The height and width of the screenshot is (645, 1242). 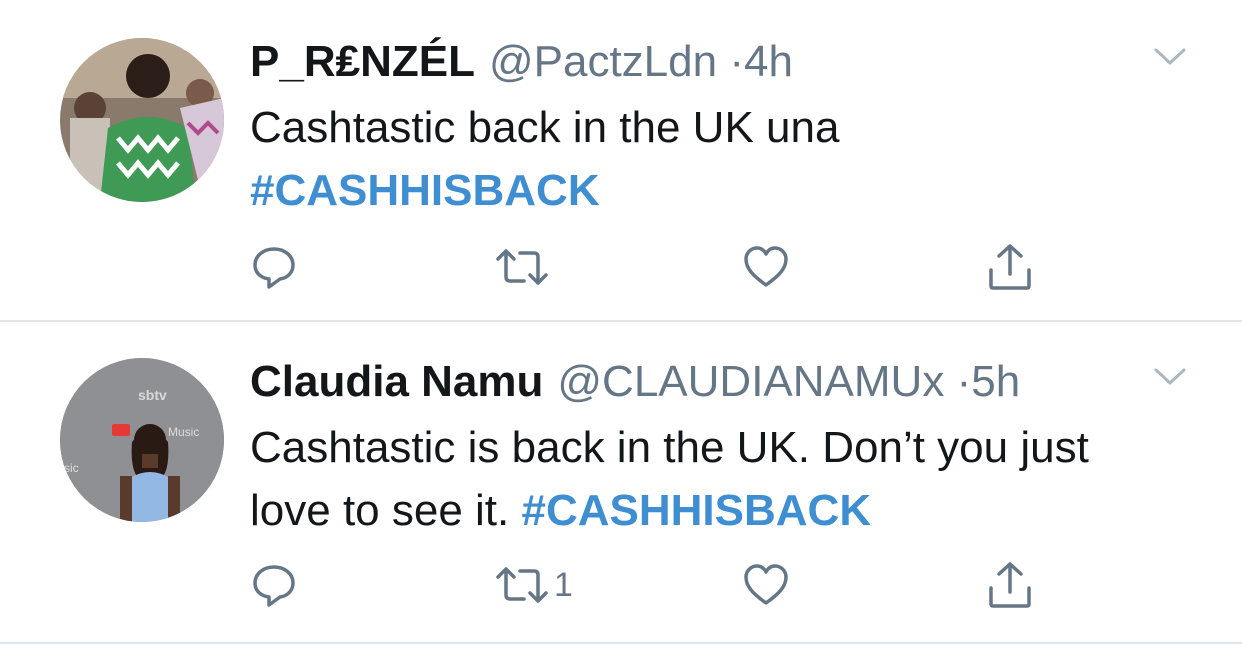 What do you see at coordinates (603, 61) in the screenshot?
I see `user-handle: @PactzLdn` at bounding box center [603, 61].